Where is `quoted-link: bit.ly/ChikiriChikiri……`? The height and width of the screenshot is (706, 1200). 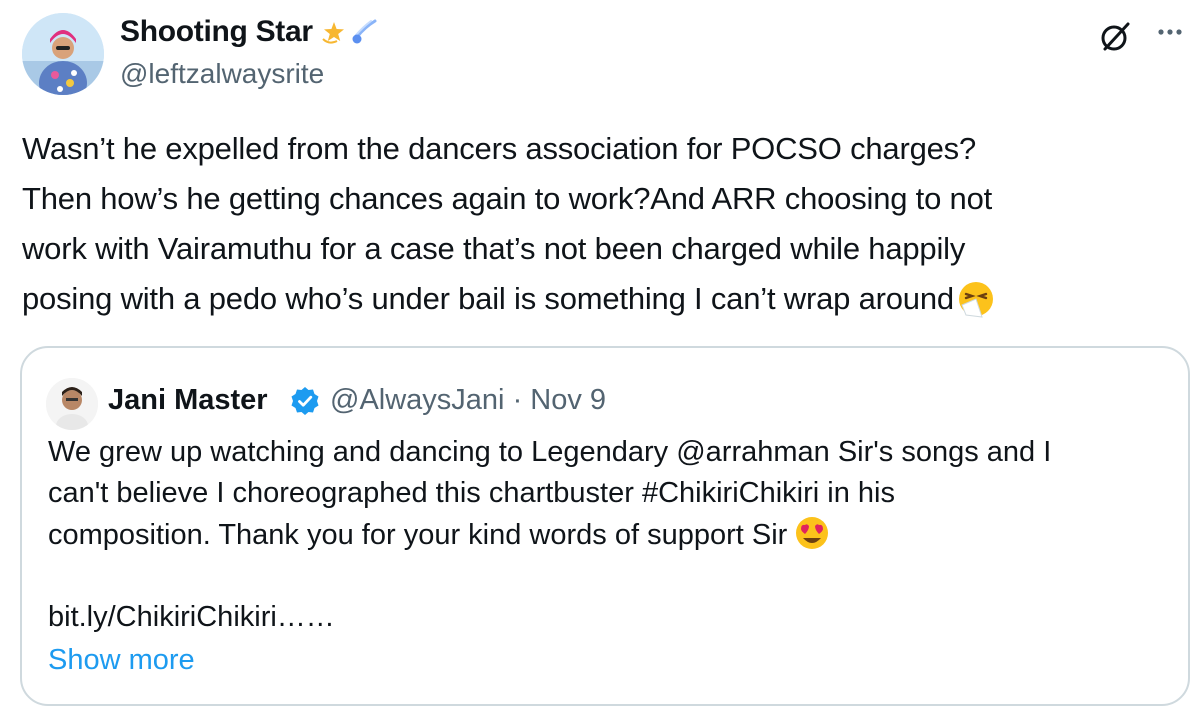
quoted-link: bit.ly/ChikiriChikiri…… is located at coordinates (608, 617).